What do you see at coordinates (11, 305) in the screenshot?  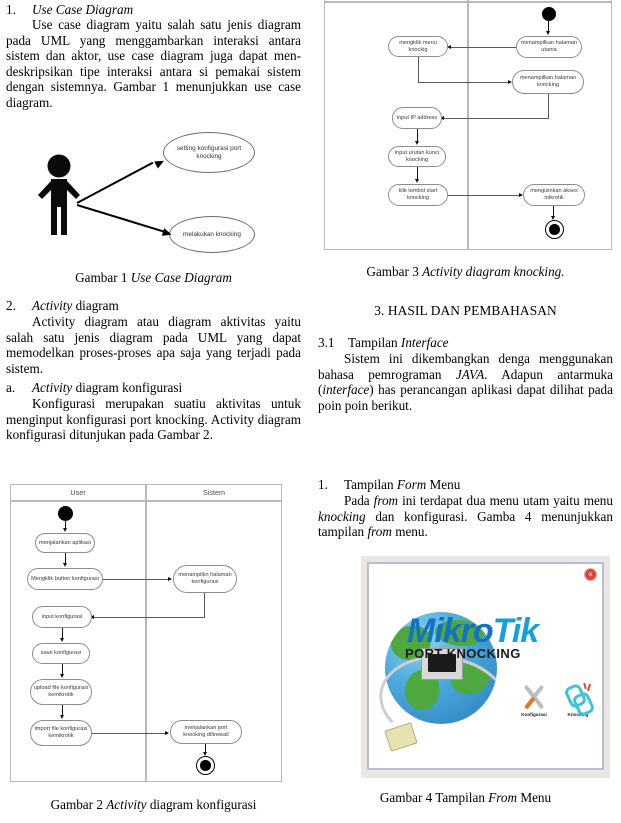 I see `heading-number: 2.` at bounding box center [11, 305].